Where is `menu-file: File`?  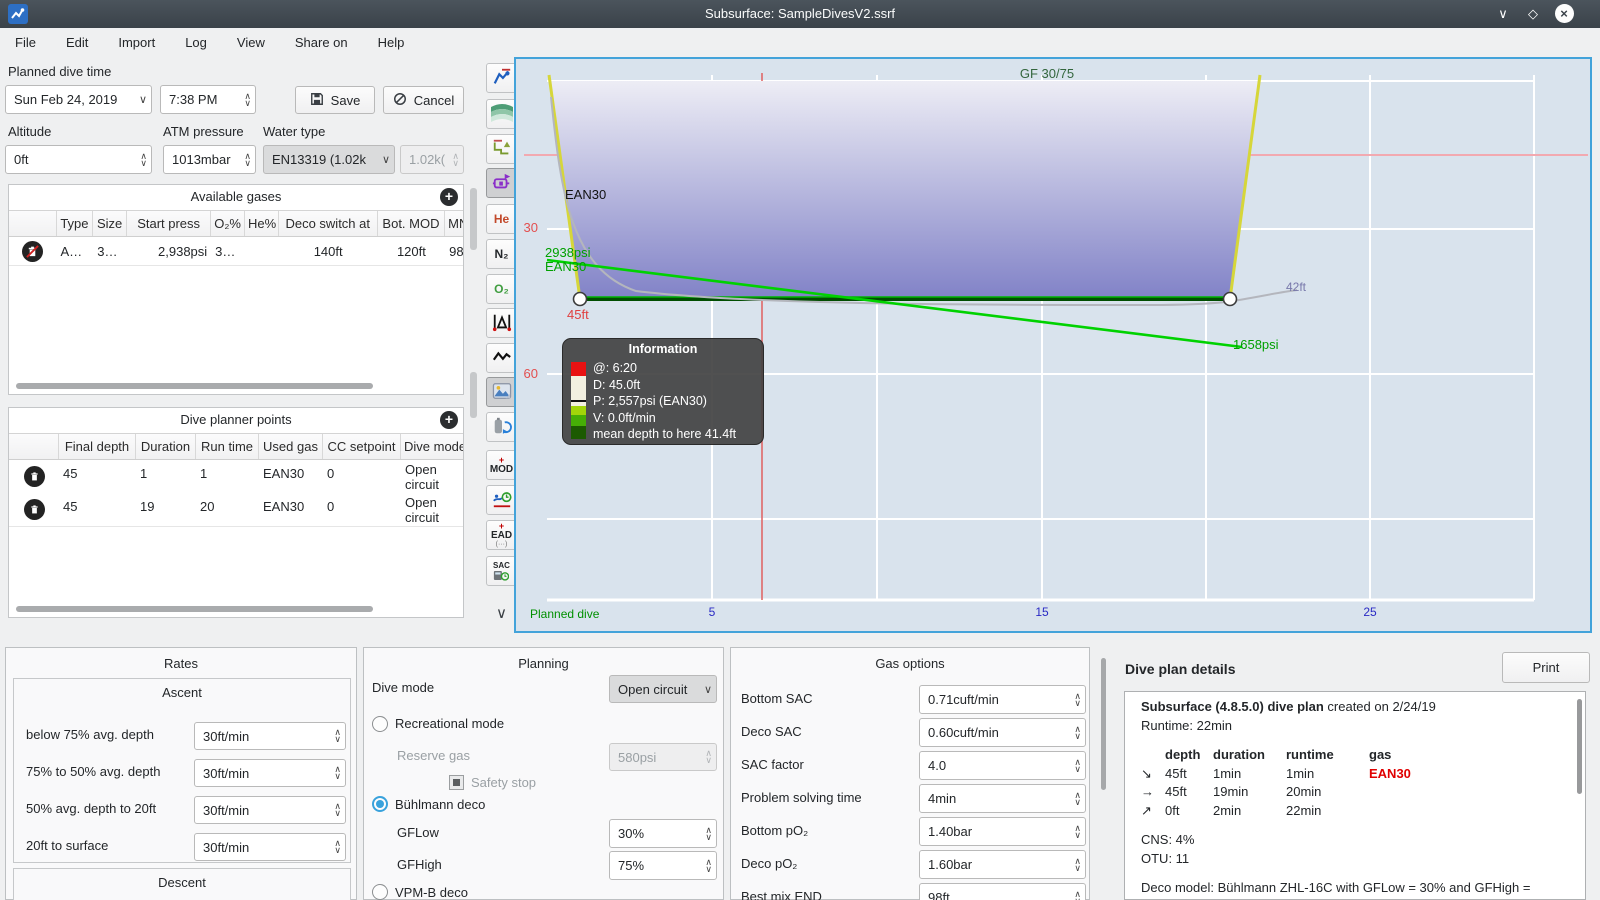 menu-file: File is located at coordinates (25, 43).